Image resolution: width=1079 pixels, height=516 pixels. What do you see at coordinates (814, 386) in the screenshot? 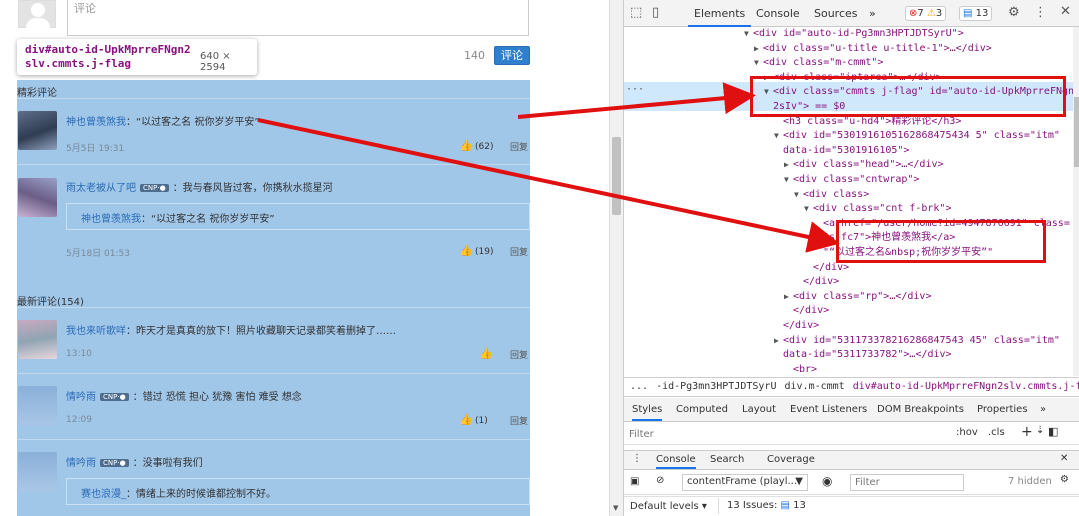
I see `breadcrumb-item: div.m-cmmt` at bounding box center [814, 386].